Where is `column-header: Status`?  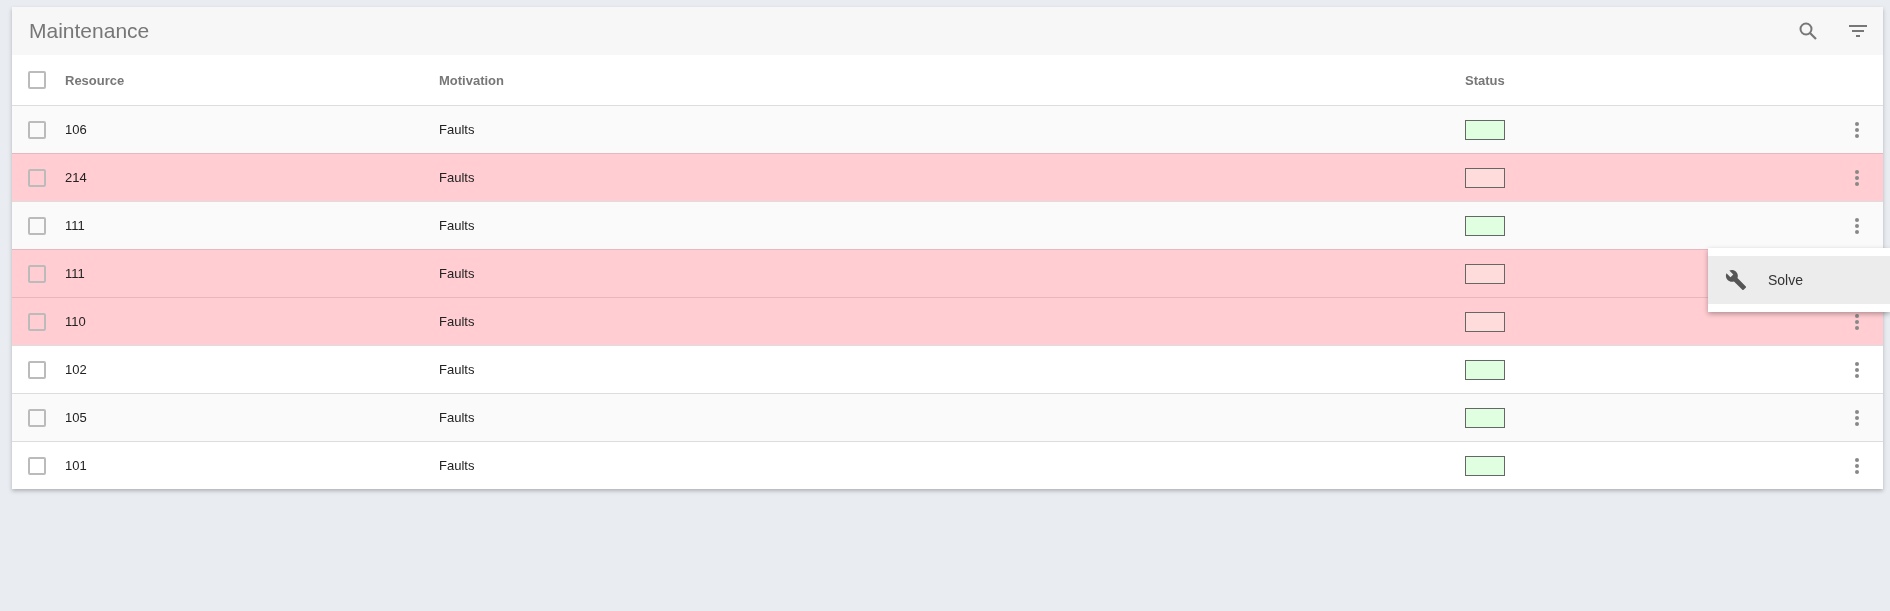
column-header: Status is located at coordinates (1648, 80).